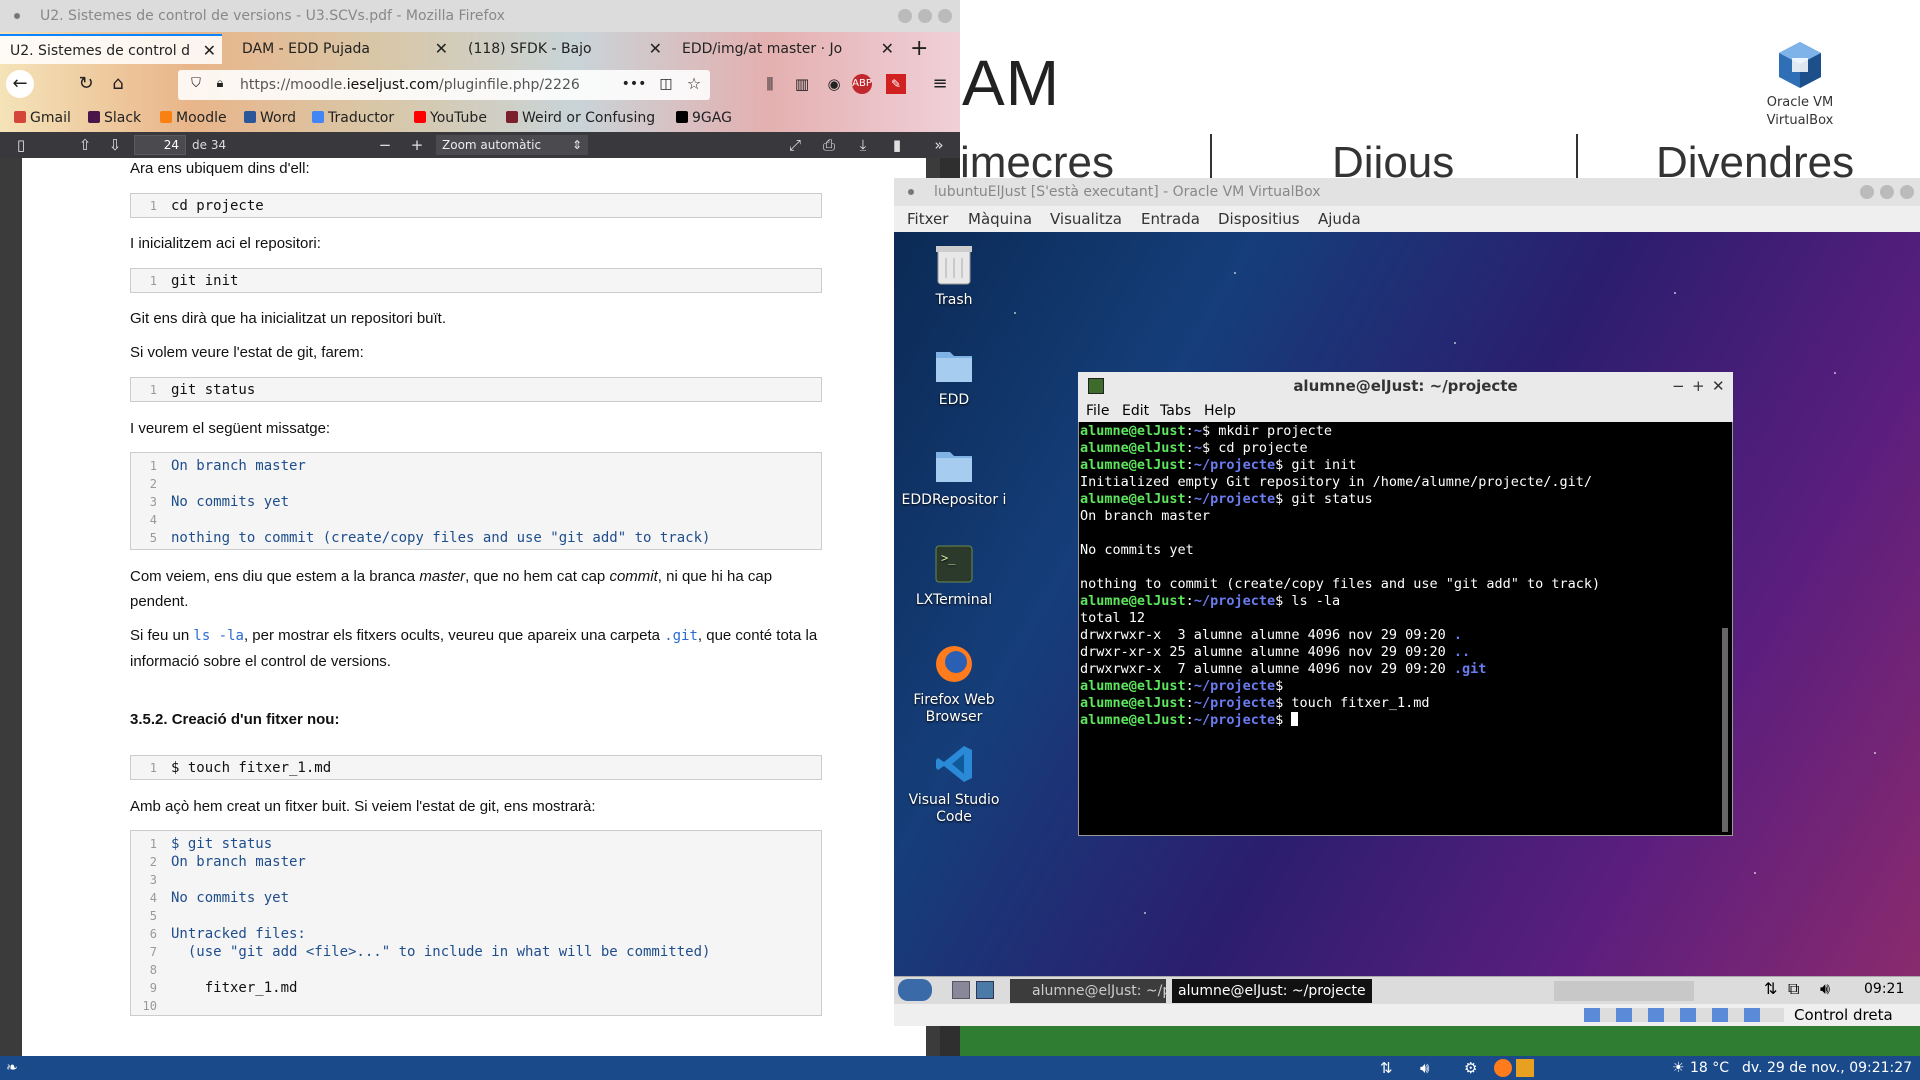 The width and height of the screenshot is (1920, 1080). I want to click on app-tray-icon, so click(1525, 1068).